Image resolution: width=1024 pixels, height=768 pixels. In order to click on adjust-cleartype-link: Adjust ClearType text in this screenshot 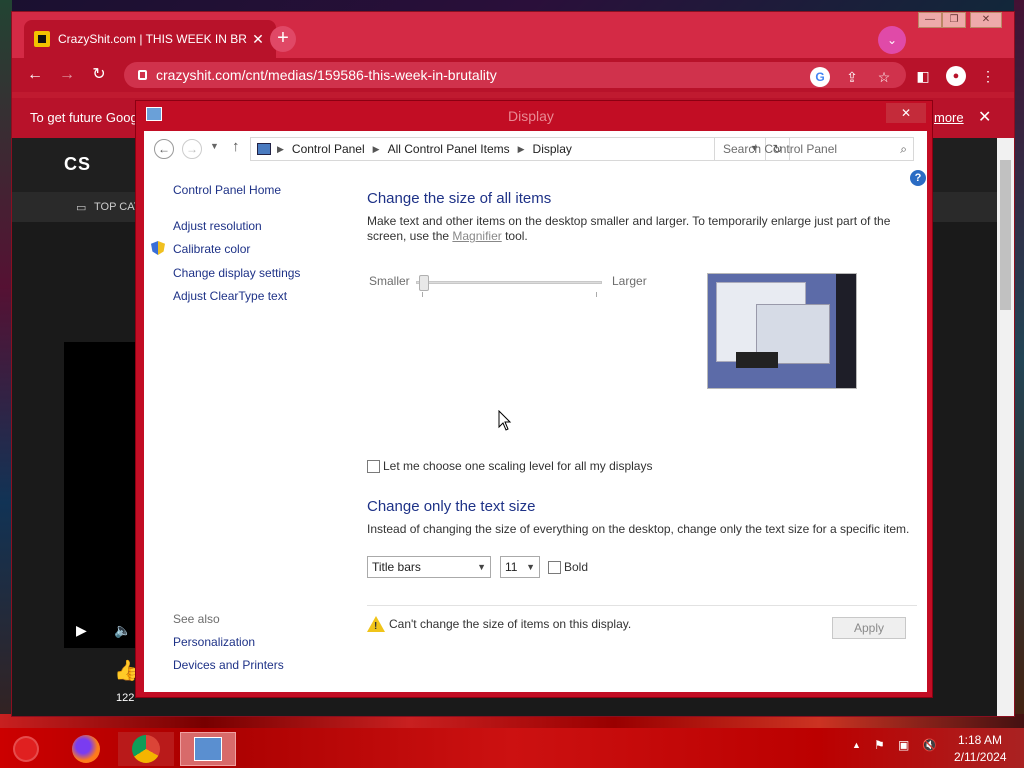, I will do `click(230, 296)`.